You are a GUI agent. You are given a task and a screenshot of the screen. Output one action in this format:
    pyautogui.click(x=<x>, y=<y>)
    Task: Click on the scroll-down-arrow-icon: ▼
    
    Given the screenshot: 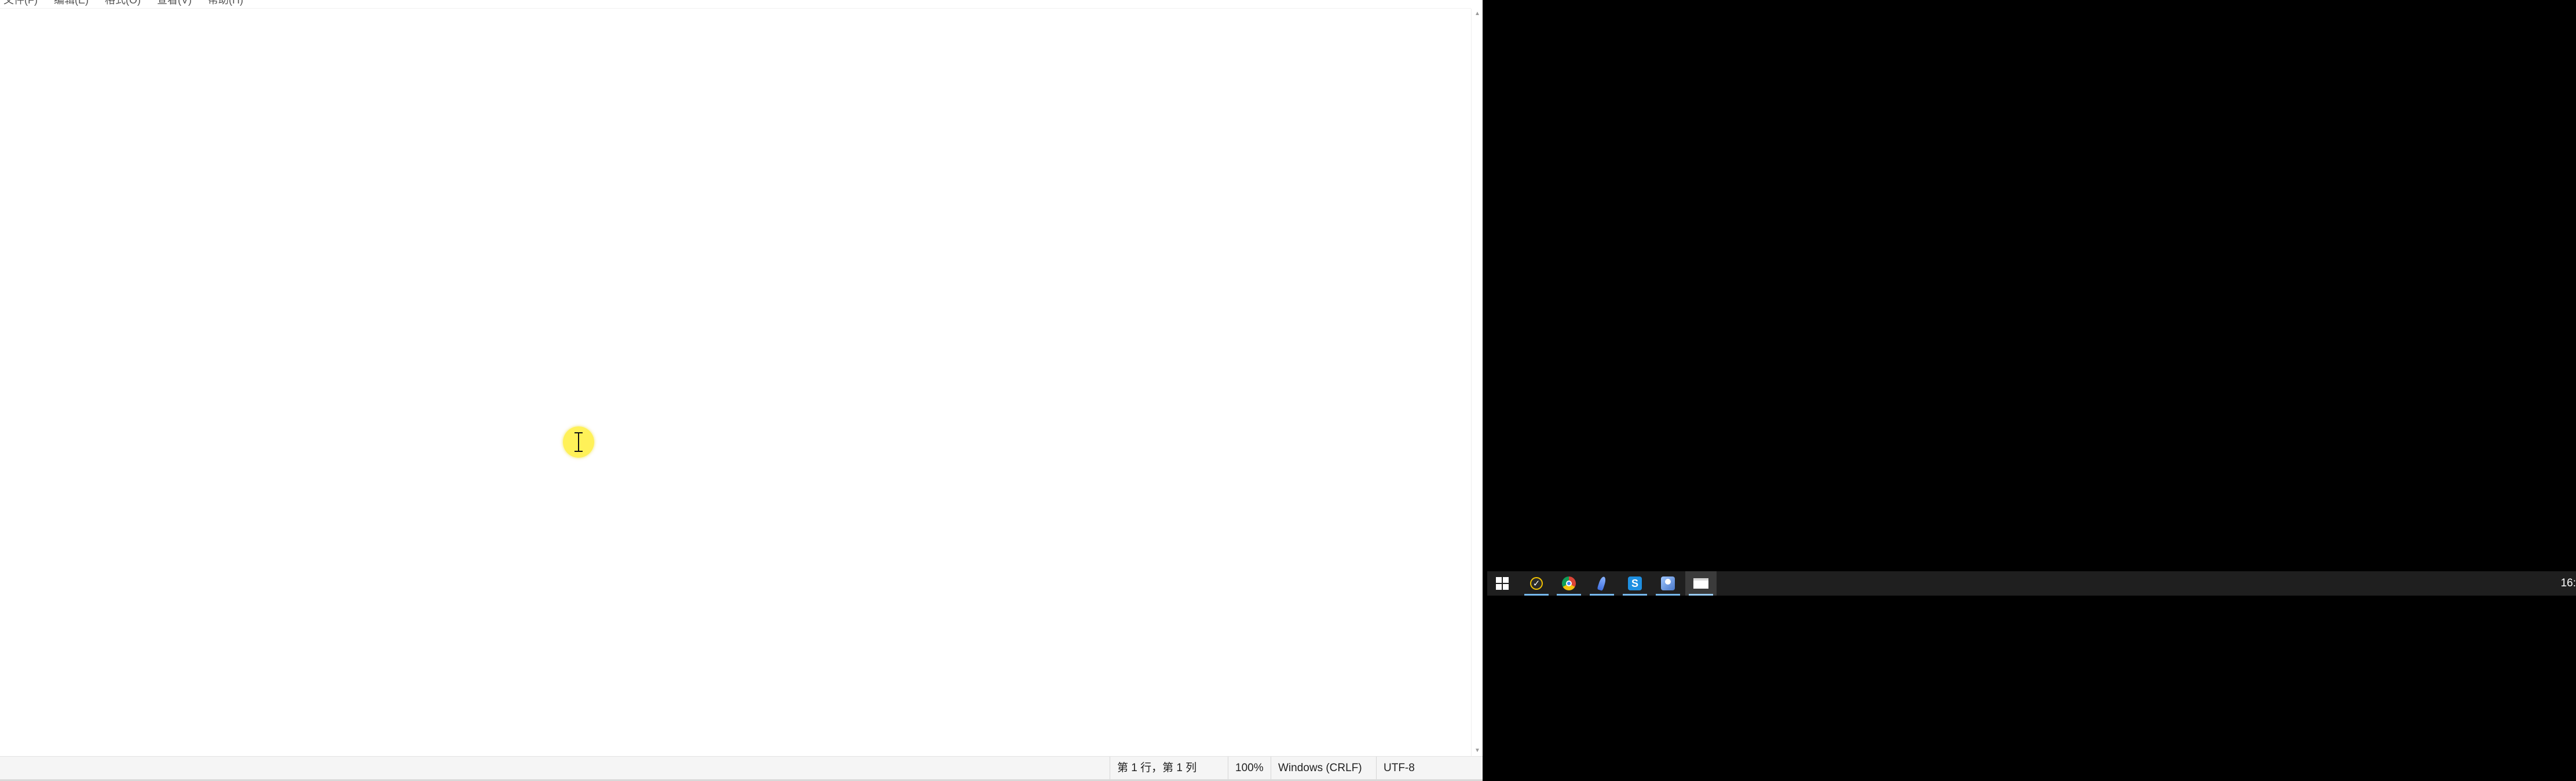 What is the action you would take?
    pyautogui.click(x=1477, y=751)
    